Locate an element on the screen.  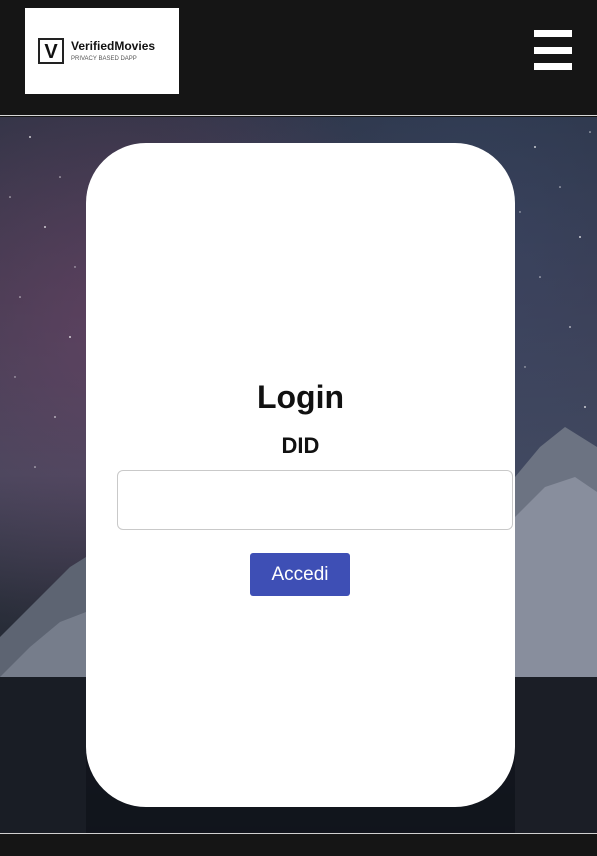
did-label: DID is located at coordinates (300, 445).